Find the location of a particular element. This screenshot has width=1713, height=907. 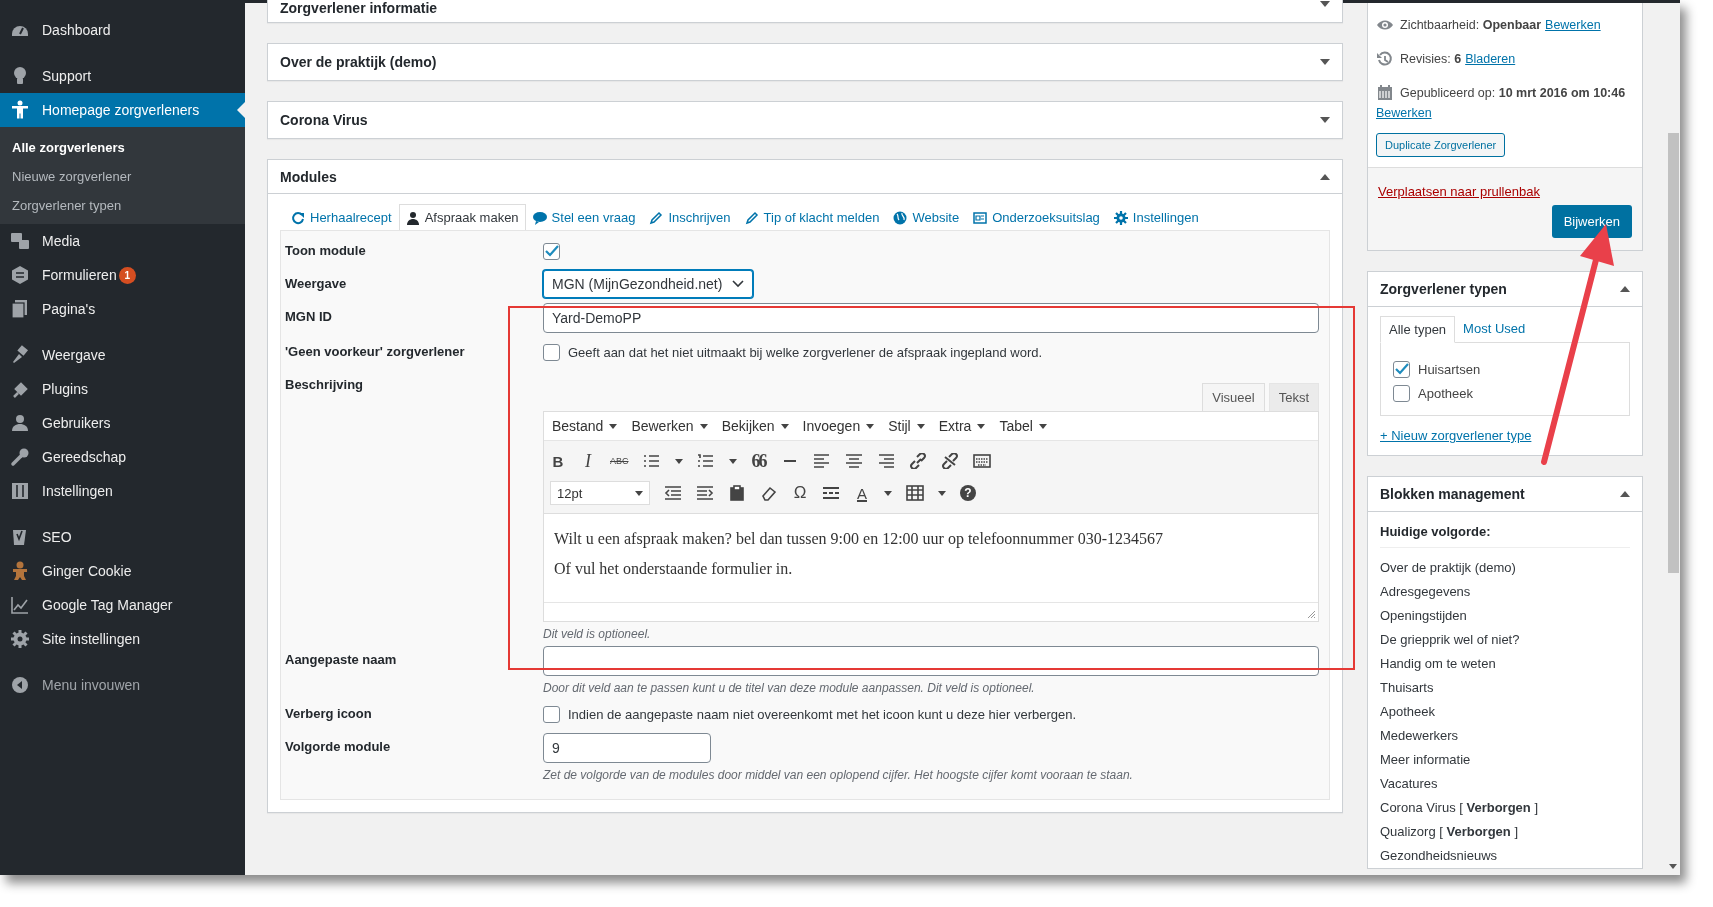

editor-menu: Invoegen is located at coordinates (838, 426).